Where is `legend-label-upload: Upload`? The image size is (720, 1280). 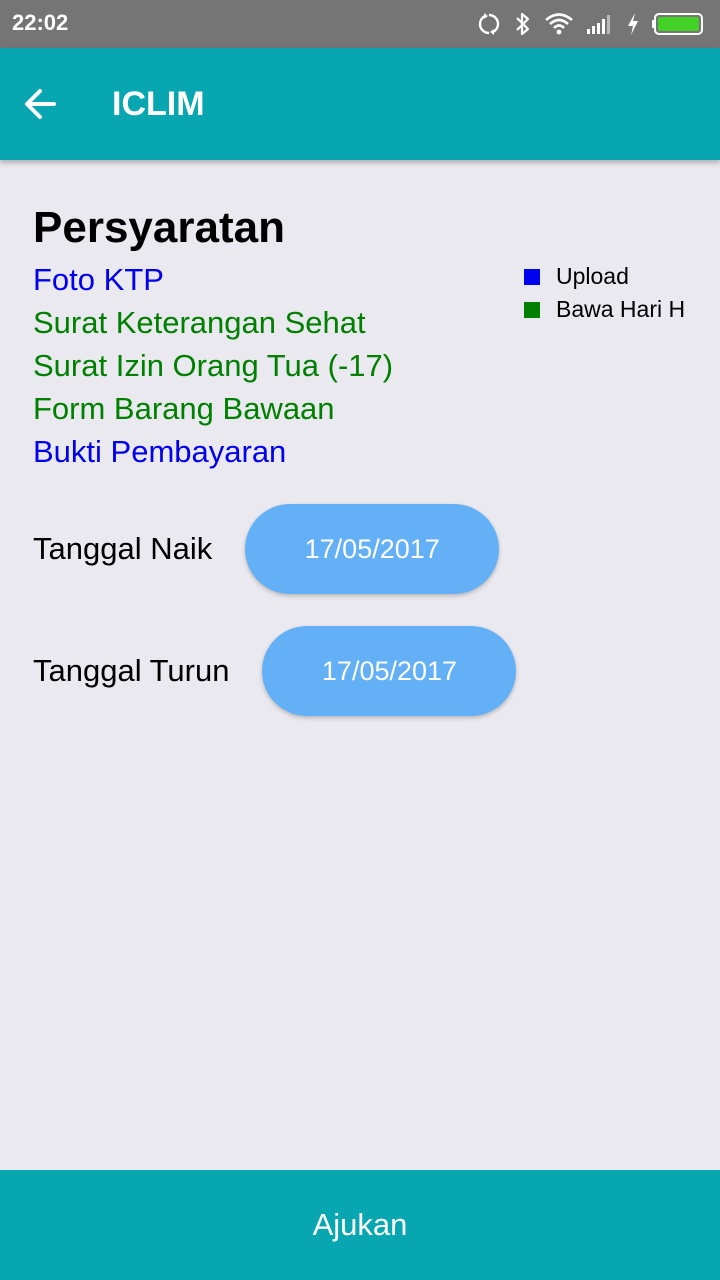 legend-label-upload: Upload is located at coordinates (592, 276).